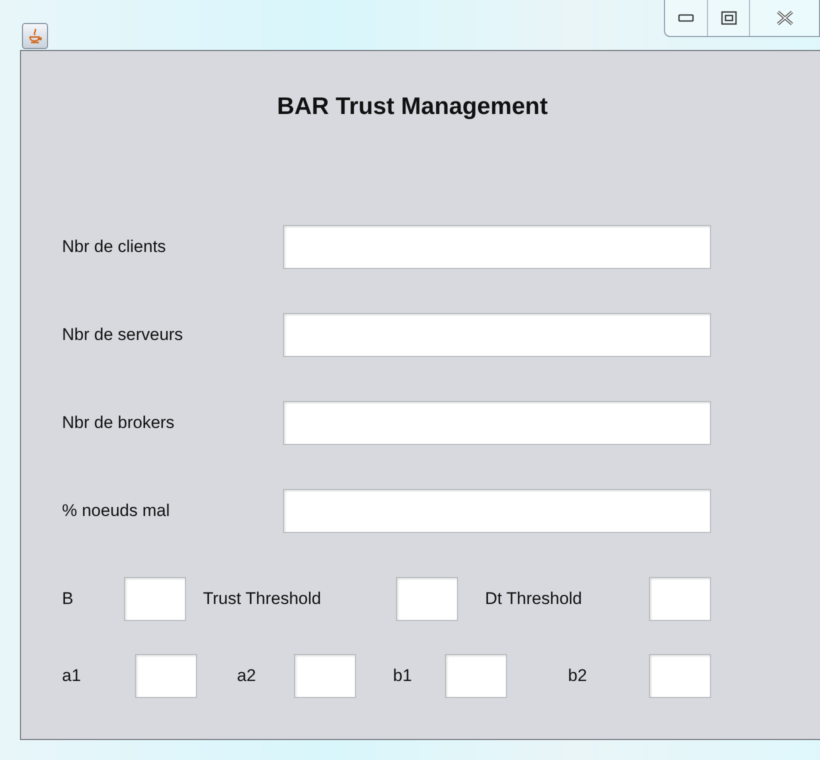 This screenshot has height=760, width=820. Describe the element at coordinates (578, 676) in the screenshot. I see `parameter-label: b2` at that location.